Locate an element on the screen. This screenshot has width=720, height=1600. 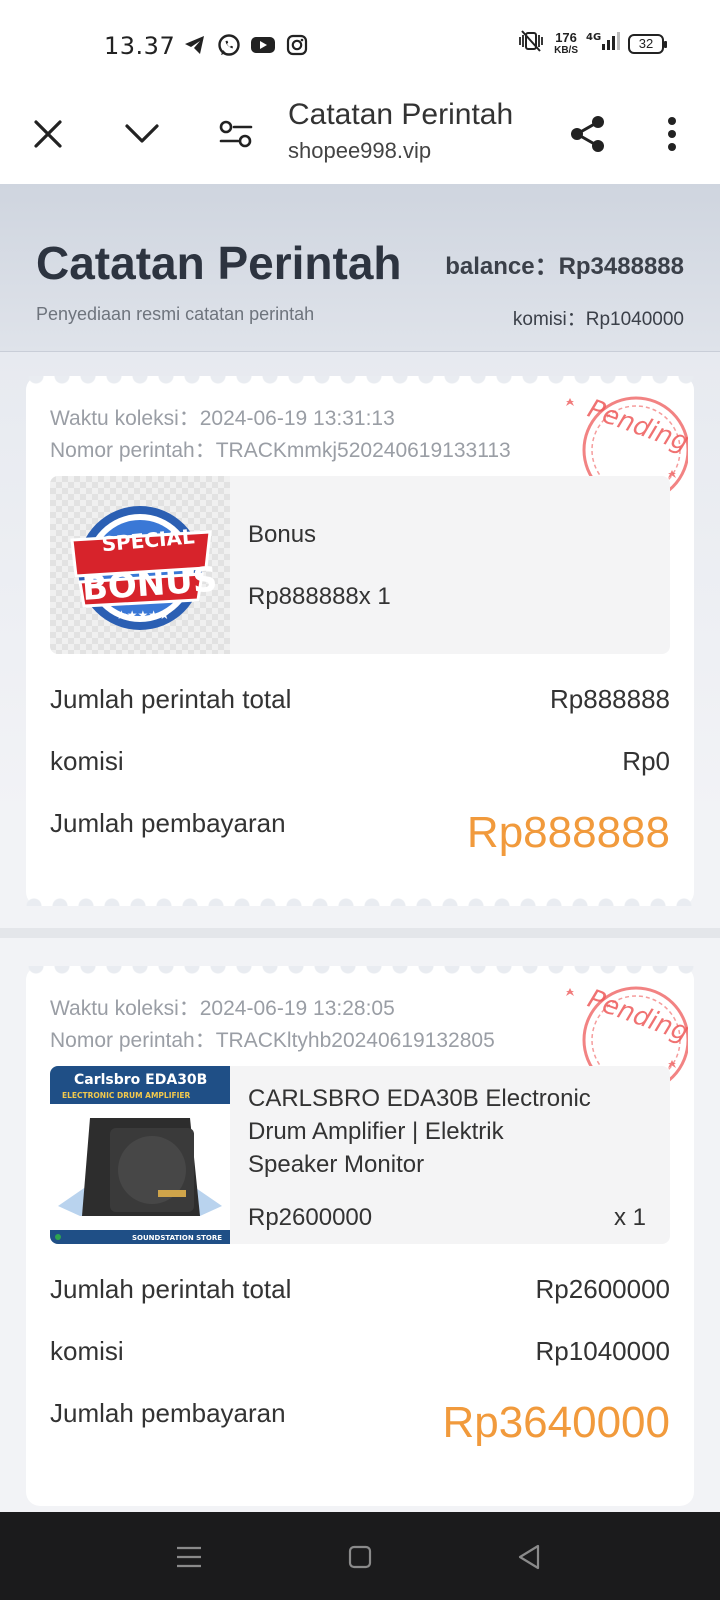
menu-button is located at coordinates (189, 1557).